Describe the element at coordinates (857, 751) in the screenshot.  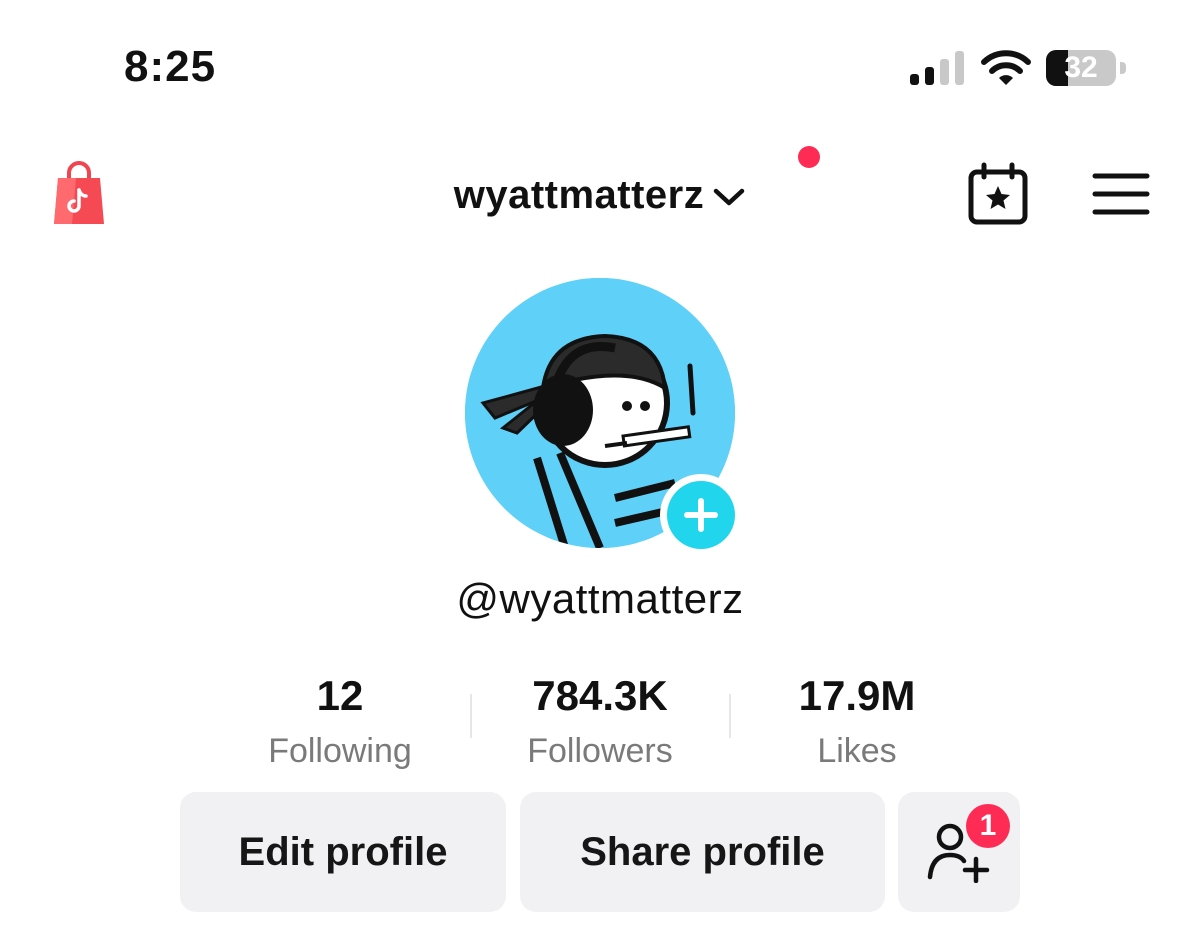
I see `likes-label: Likes` at that location.